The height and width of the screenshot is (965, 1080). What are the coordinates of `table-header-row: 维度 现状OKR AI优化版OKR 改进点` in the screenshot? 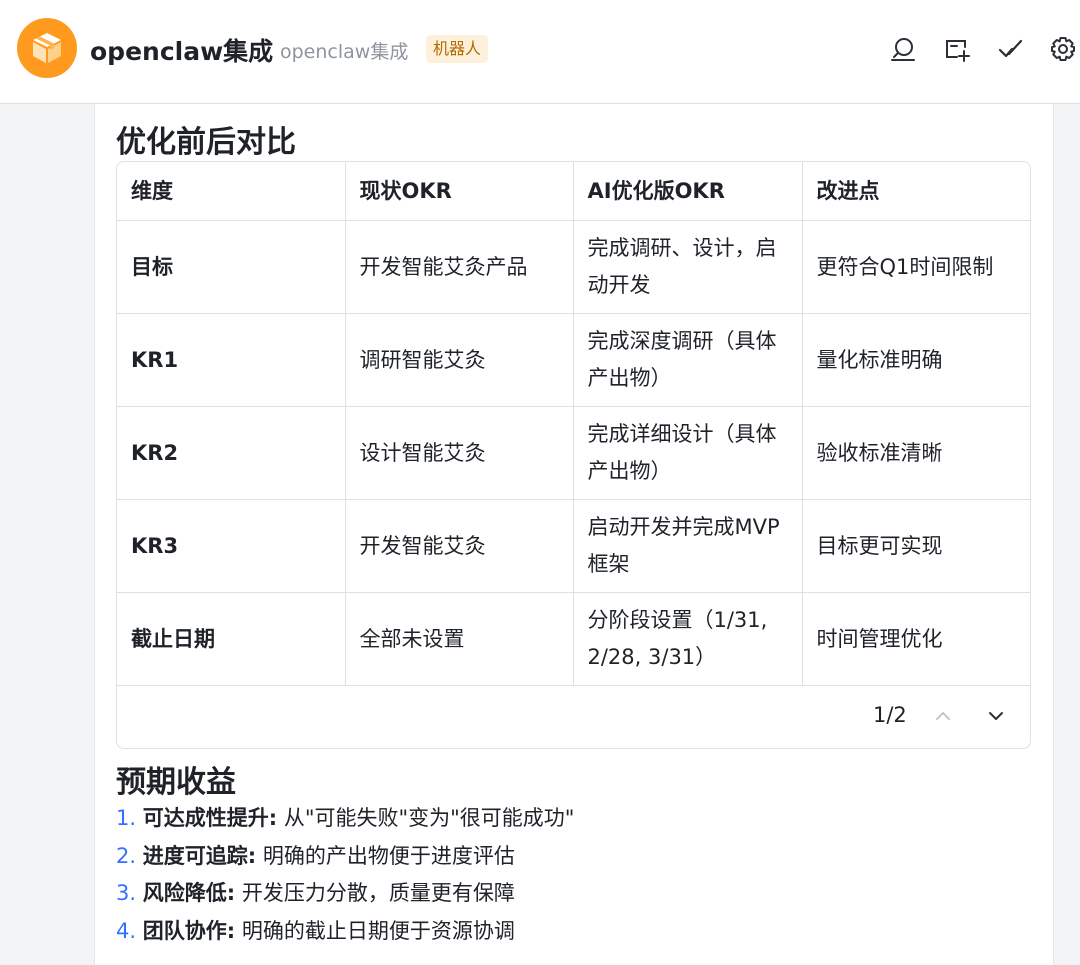 It's located at (573, 191).